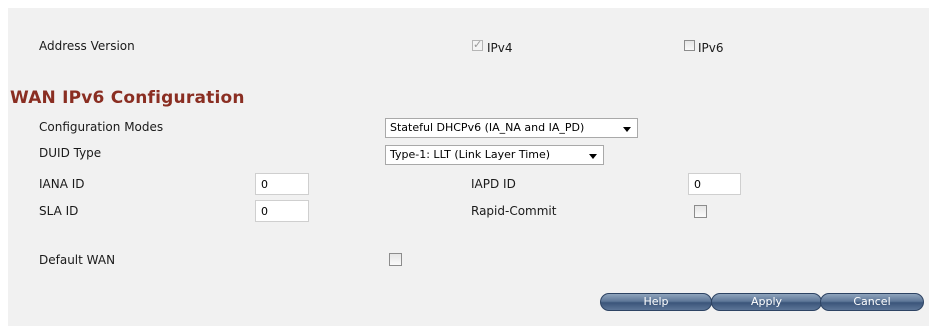  What do you see at coordinates (70, 153) in the screenshot?
I see `duid-type-label: DUID Type` at bounding box center [70, 153].